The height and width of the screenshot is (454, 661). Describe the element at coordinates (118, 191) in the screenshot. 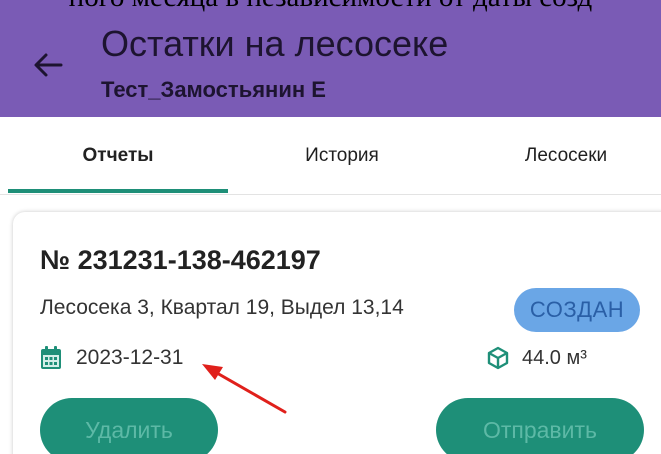

I see `active-tab-indicator` at that location.